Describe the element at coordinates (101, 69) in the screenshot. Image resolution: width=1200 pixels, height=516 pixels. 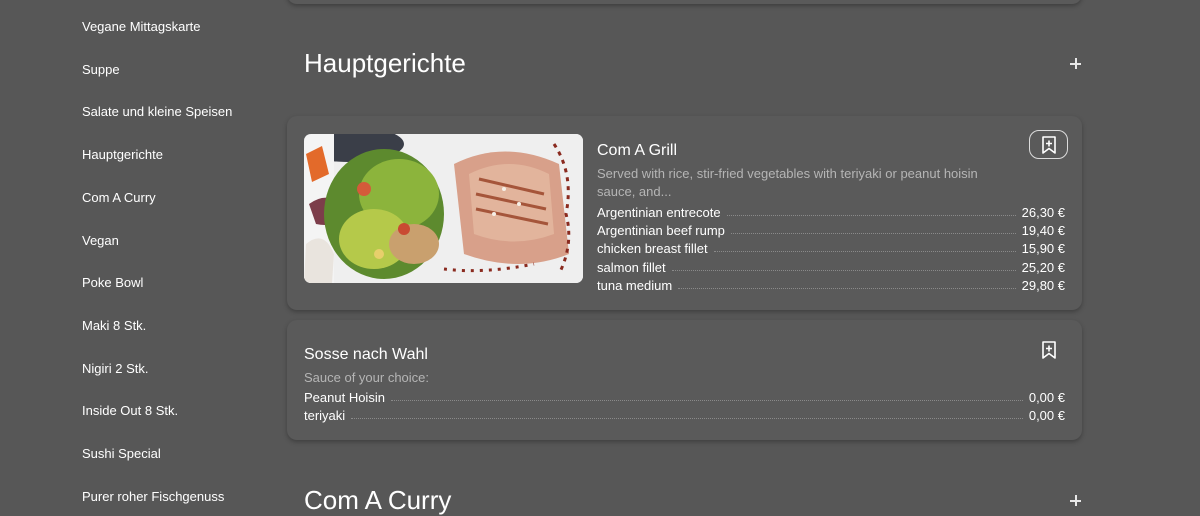
I see `sidebar-item-suppe: Suppe` at that location.